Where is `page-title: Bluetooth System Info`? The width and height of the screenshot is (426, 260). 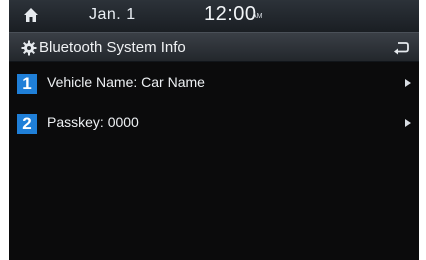
page-title: Bluetooth System Info is located at coordinates (112, 47).